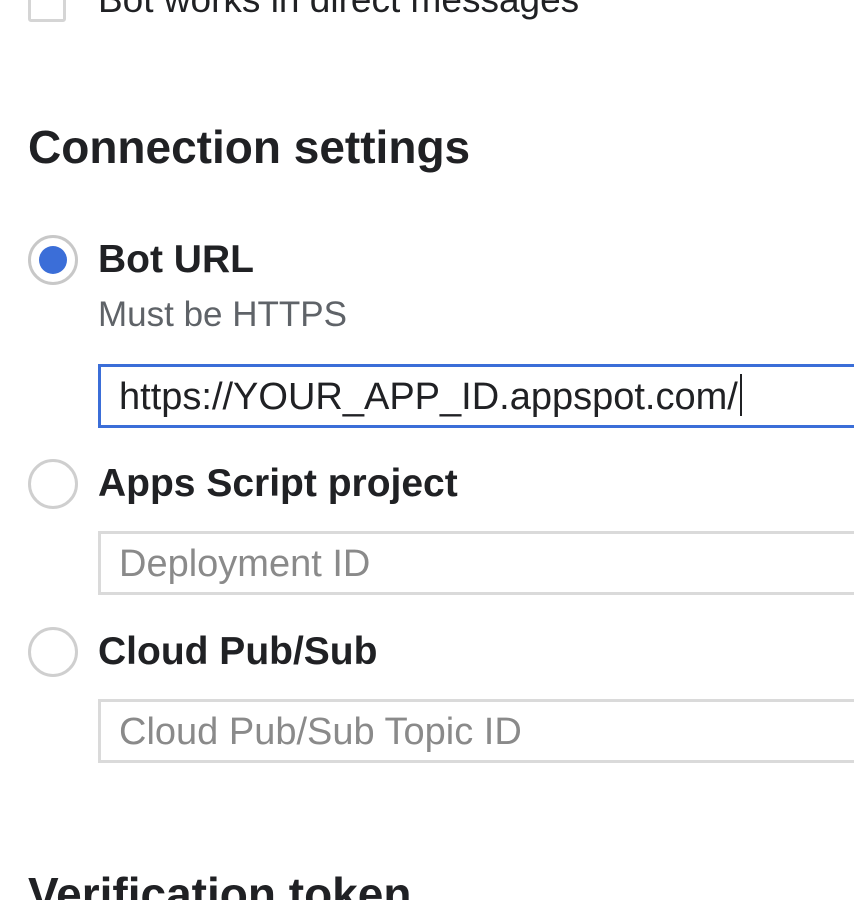 The image size is (854, 900). Describe the element at coordinates (476, 563) in the screenshot. I see `deployment-id-input: Deployment ID` at that location.